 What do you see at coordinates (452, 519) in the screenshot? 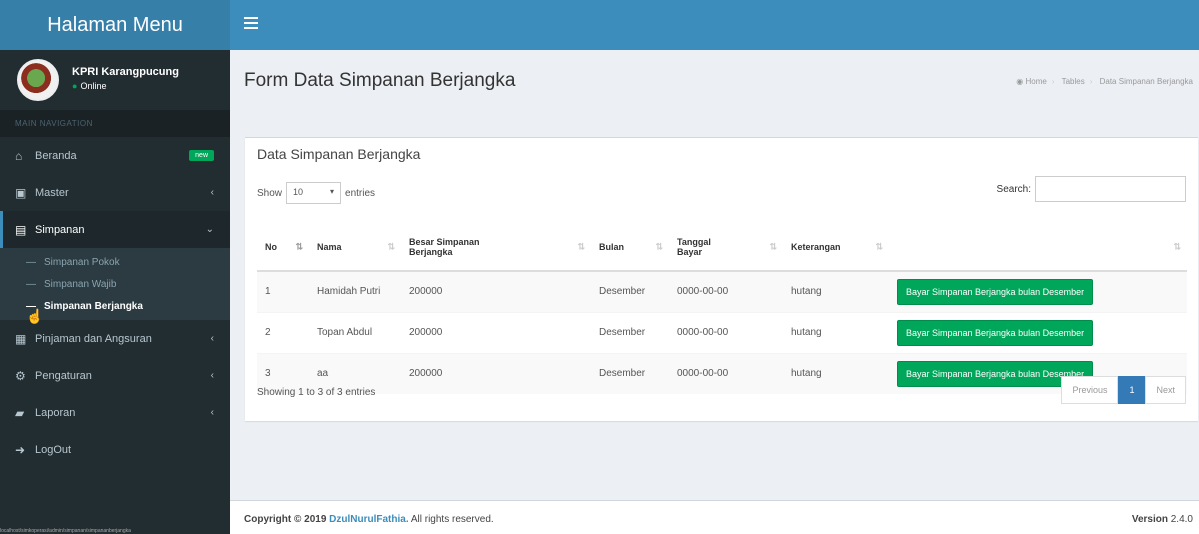
I see `rights-text: All rights reserved.` at bounding box center [452, 519].